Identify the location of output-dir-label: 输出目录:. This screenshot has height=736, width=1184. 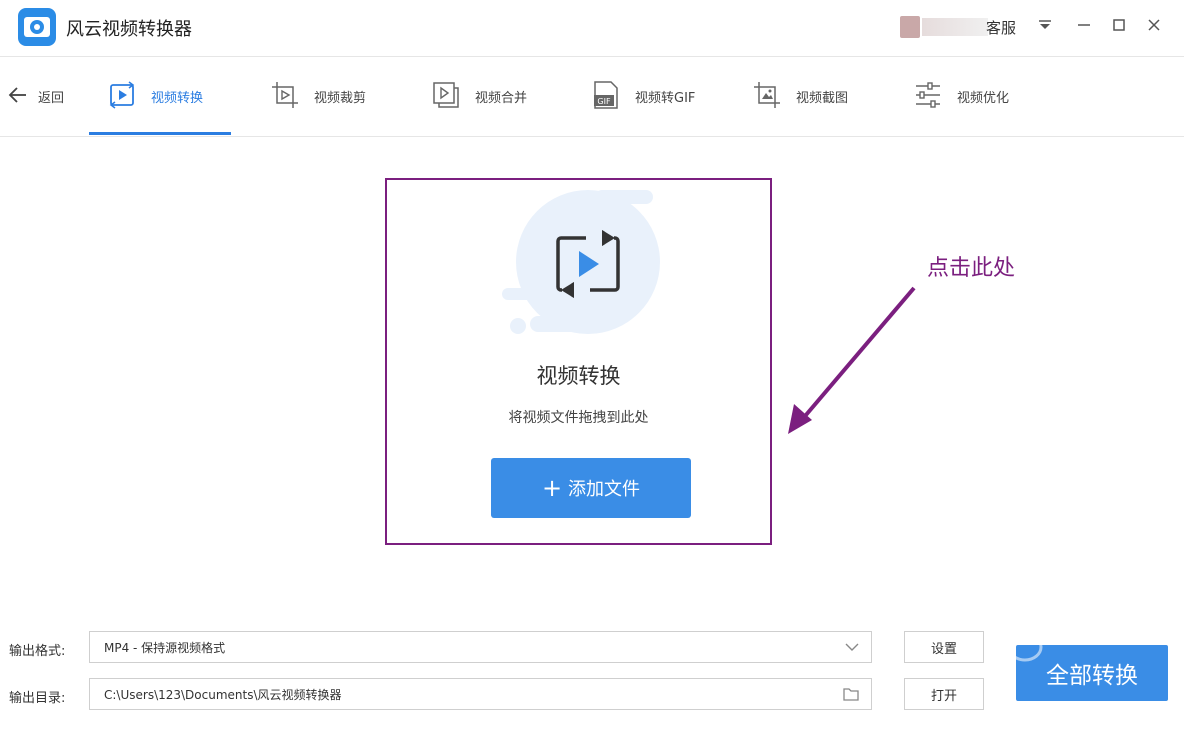
(37, 698).